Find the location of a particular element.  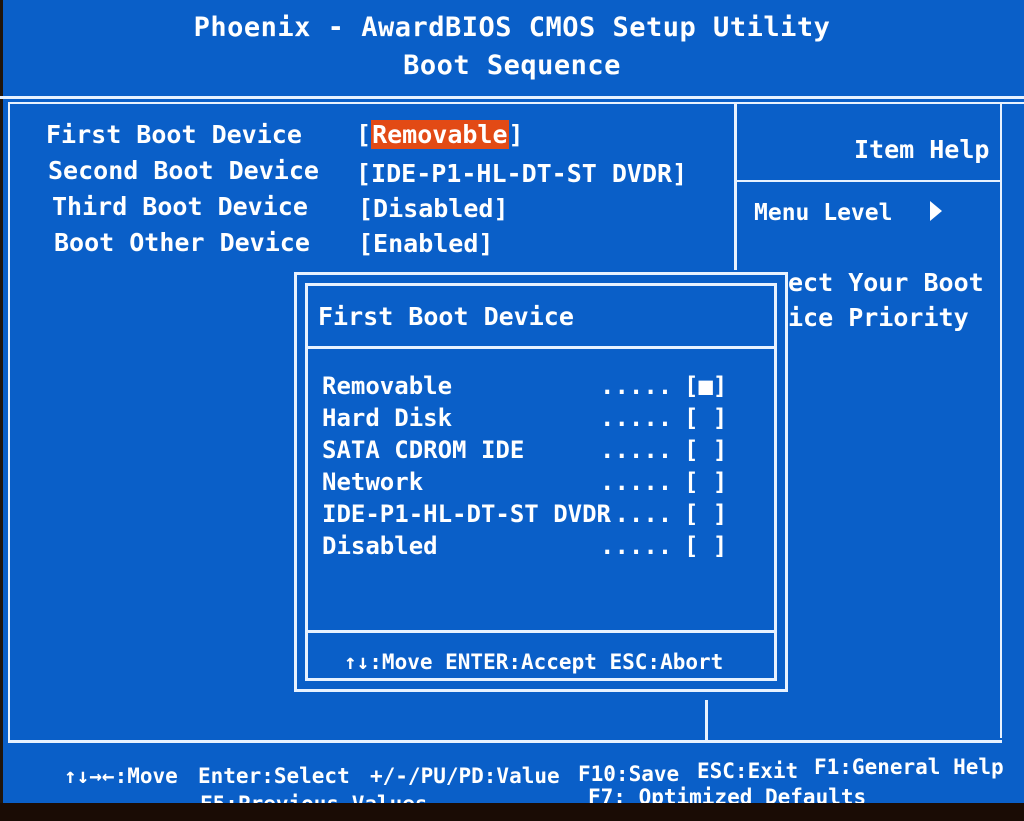

help-header-divider is located at coordinates (869, 181).